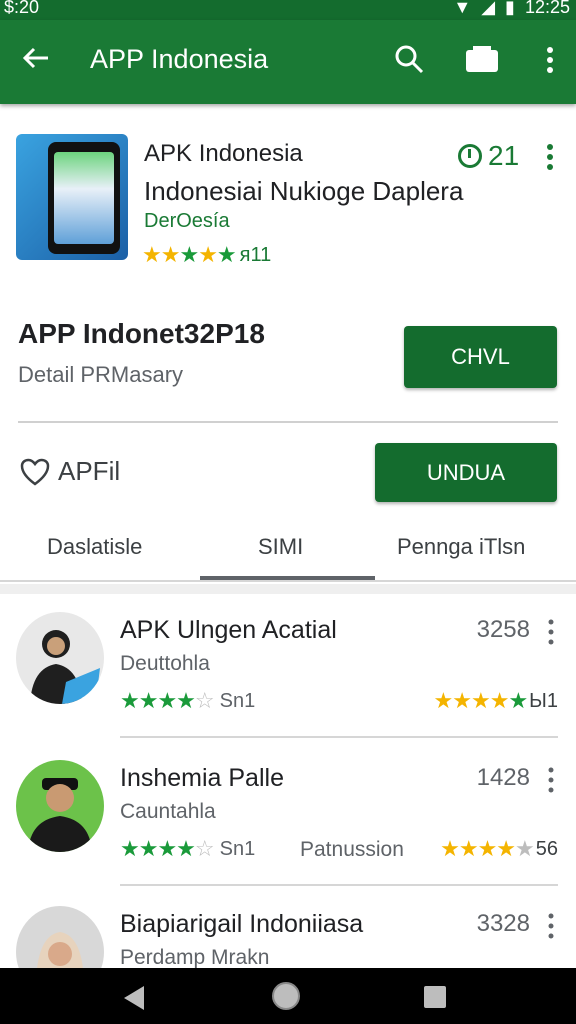 The image size is (576, 1024). Describe the element at coordinates (165, 663) in the screenshot. I see `review-subtitle: Deuttohla` at that location.